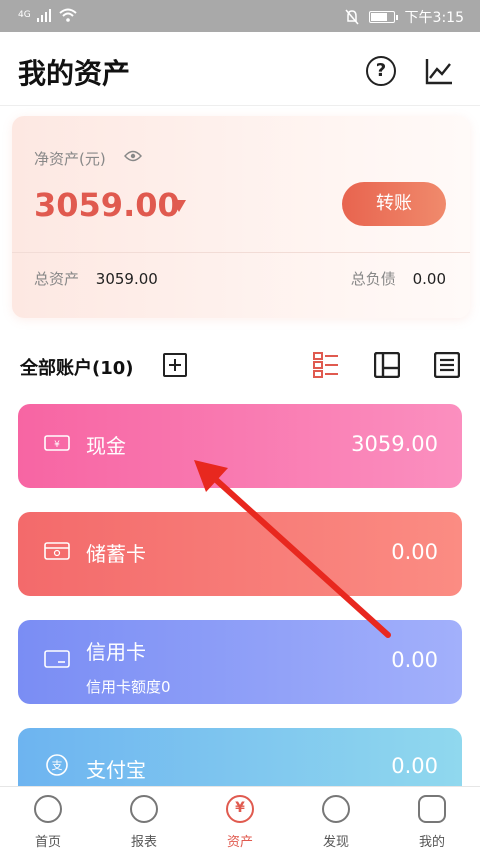 The image size is (480, 854). I want to click on tab-discover: 发现, so click(336, 820).